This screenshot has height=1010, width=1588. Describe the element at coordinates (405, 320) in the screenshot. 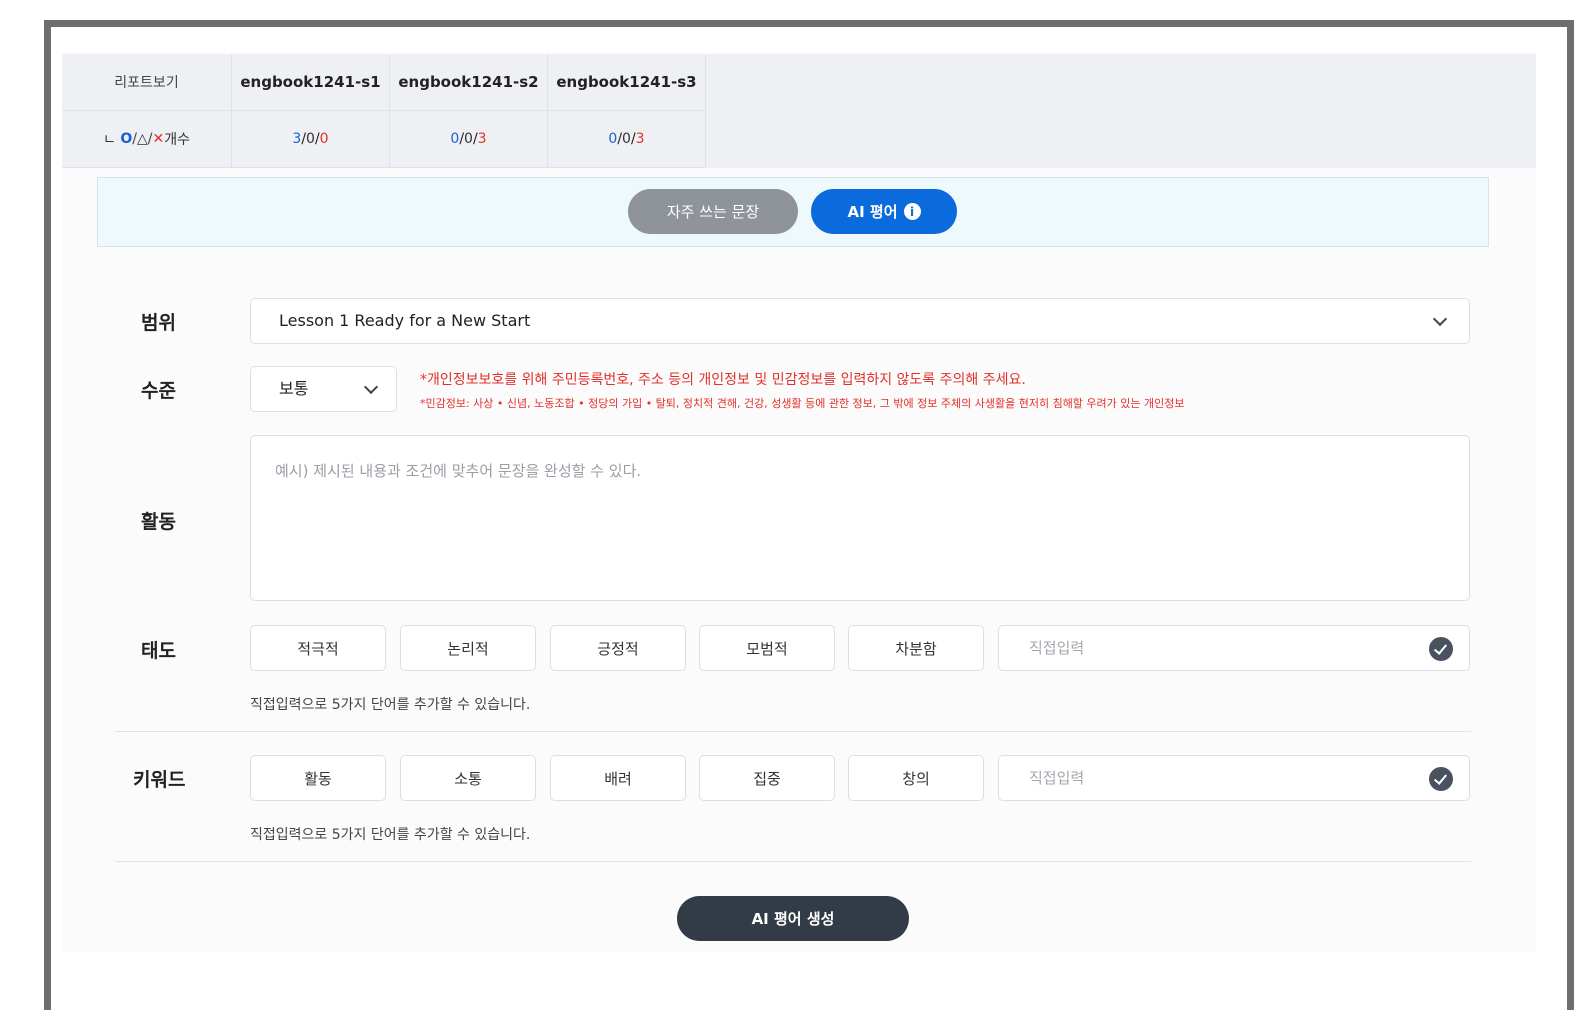

I see `range-select-value: Lesson 1 Ready for a New Start` at that location.